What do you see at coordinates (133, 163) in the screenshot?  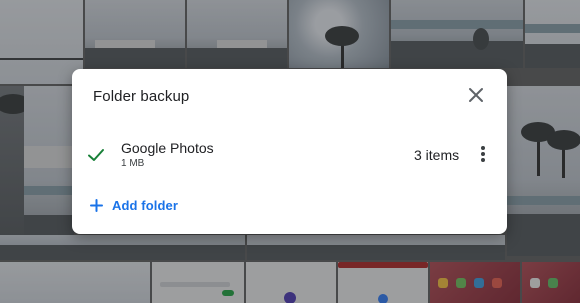 I see `folder-size: 1 MB` at bounding box center [133, 163].